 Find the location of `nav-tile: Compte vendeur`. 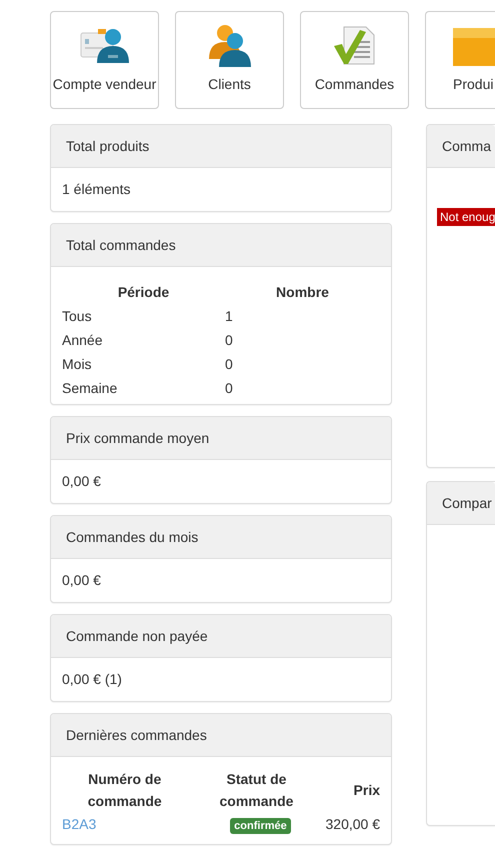

nav-tile: Compte vendeur is located at coordinates (104, 60).